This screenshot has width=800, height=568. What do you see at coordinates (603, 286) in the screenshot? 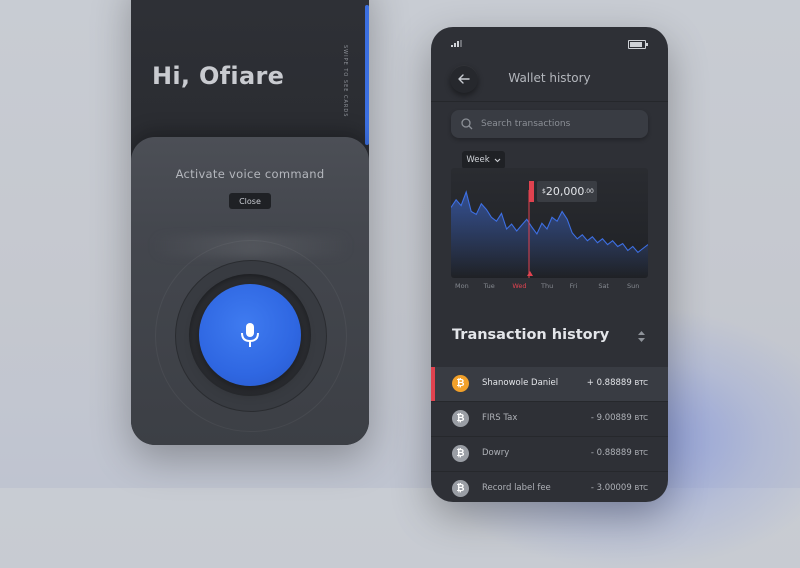
I see `day-label-sat: Sat` at bounding box center [603, 286].